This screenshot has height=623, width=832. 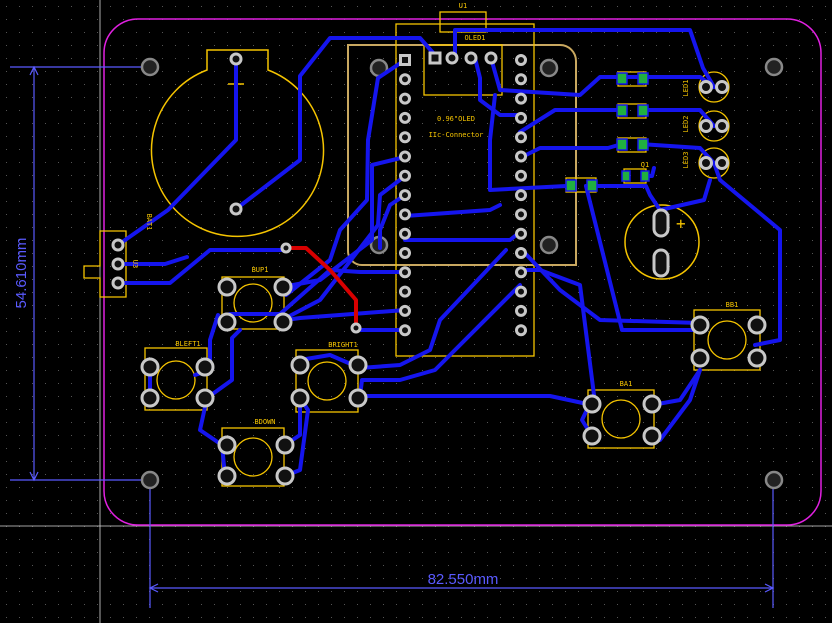 I want to click on height-dimension-label: 54.610mm, so click(x=21, y=273).